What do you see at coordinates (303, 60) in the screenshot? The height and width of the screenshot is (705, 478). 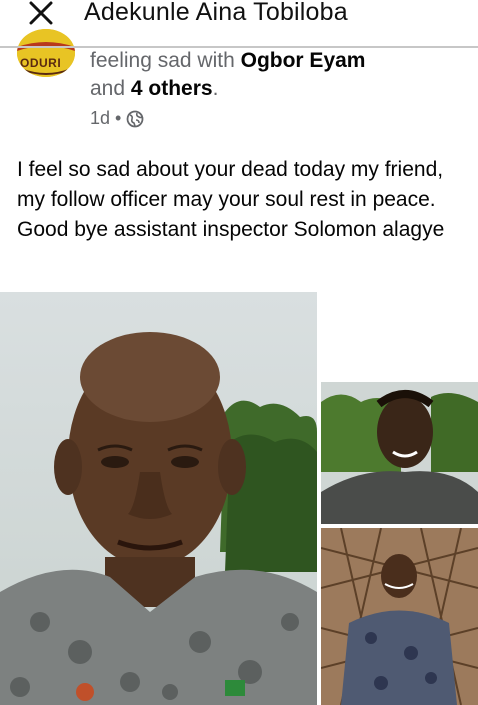 I see `tagged-person-link: Ogbor Eyam` at bounding box center [303, 60].